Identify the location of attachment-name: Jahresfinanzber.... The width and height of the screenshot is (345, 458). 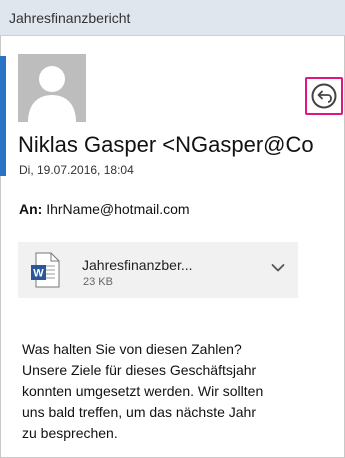
(137, 265).